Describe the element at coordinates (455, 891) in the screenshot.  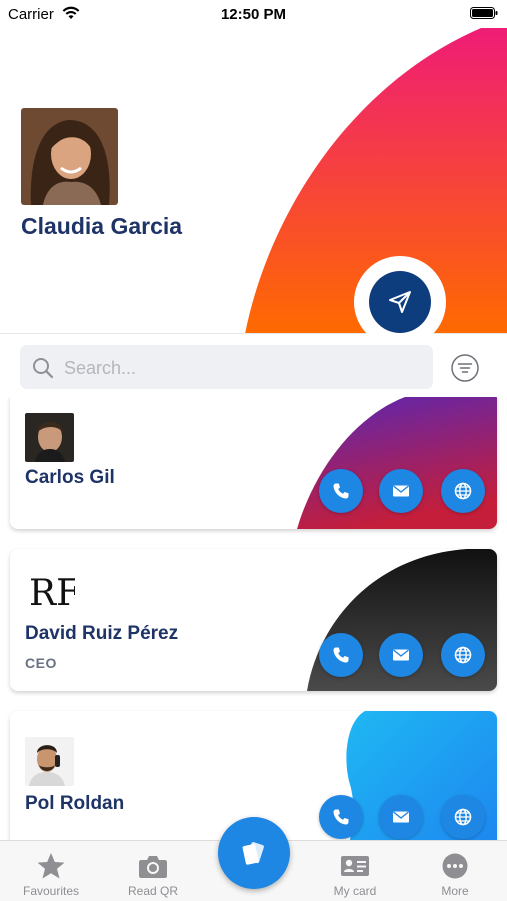
I see `tab-label: More` at that location.